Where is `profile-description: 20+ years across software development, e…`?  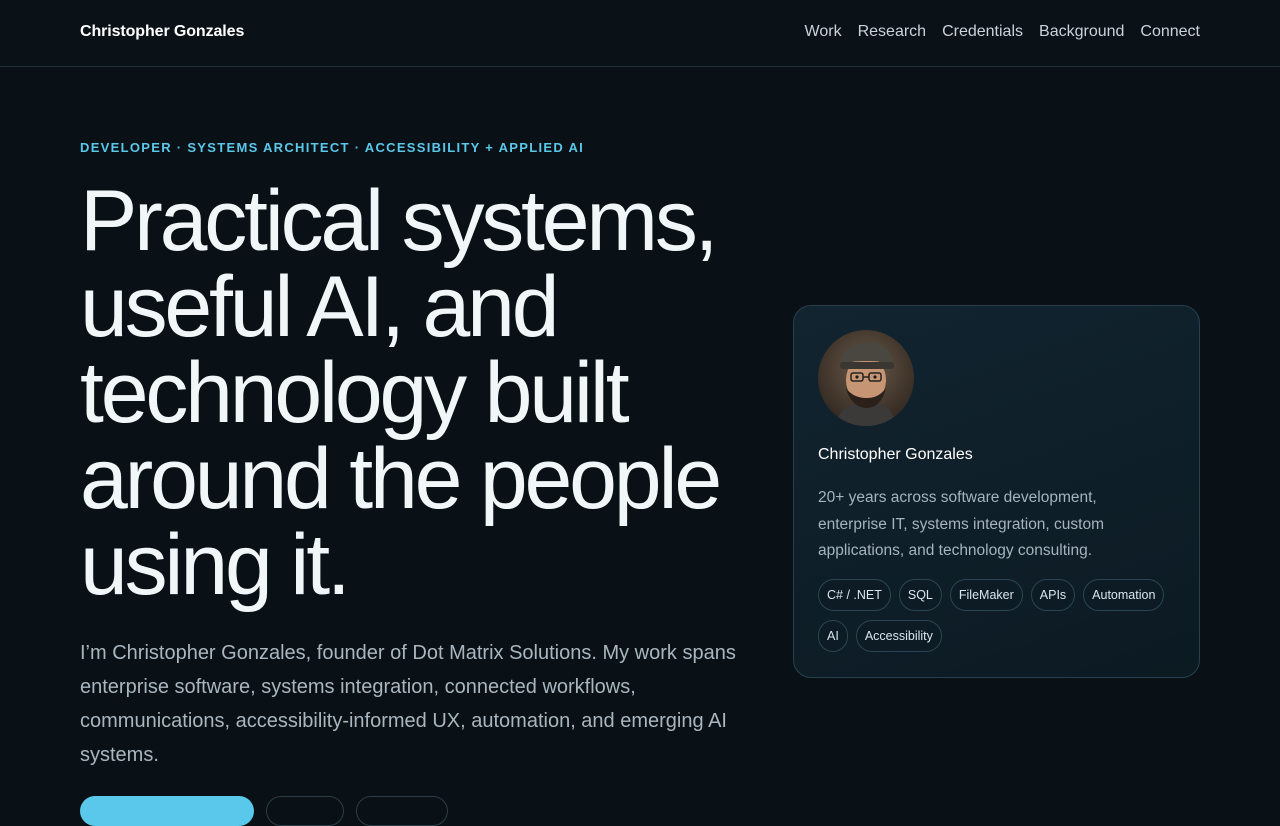
profile-description: 20+ years across software development, e… is located at coordinates (961, 524).